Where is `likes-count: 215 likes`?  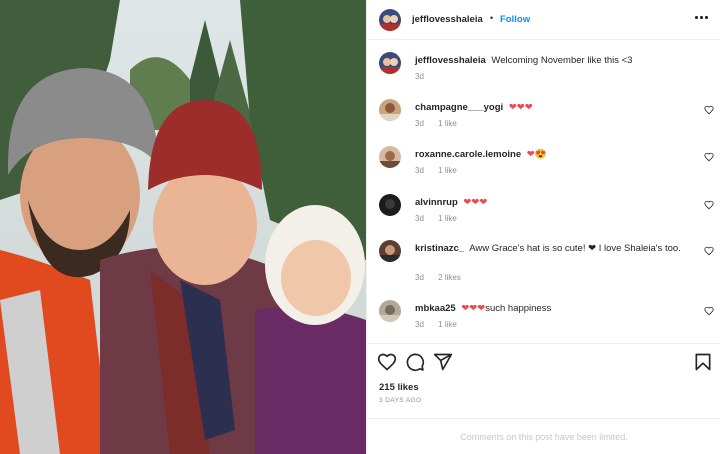
likes-count: 215 likes is located at coordinates (399, 387).